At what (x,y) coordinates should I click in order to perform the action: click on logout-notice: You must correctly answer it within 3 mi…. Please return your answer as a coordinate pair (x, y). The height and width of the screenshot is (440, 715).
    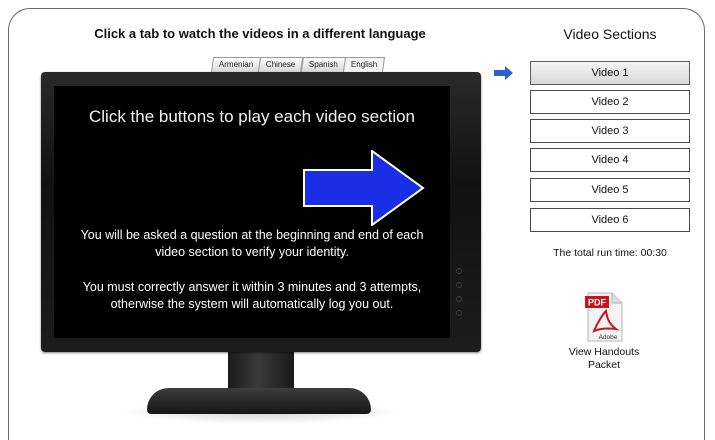
    Looking at the image, I should click on (252, 295).